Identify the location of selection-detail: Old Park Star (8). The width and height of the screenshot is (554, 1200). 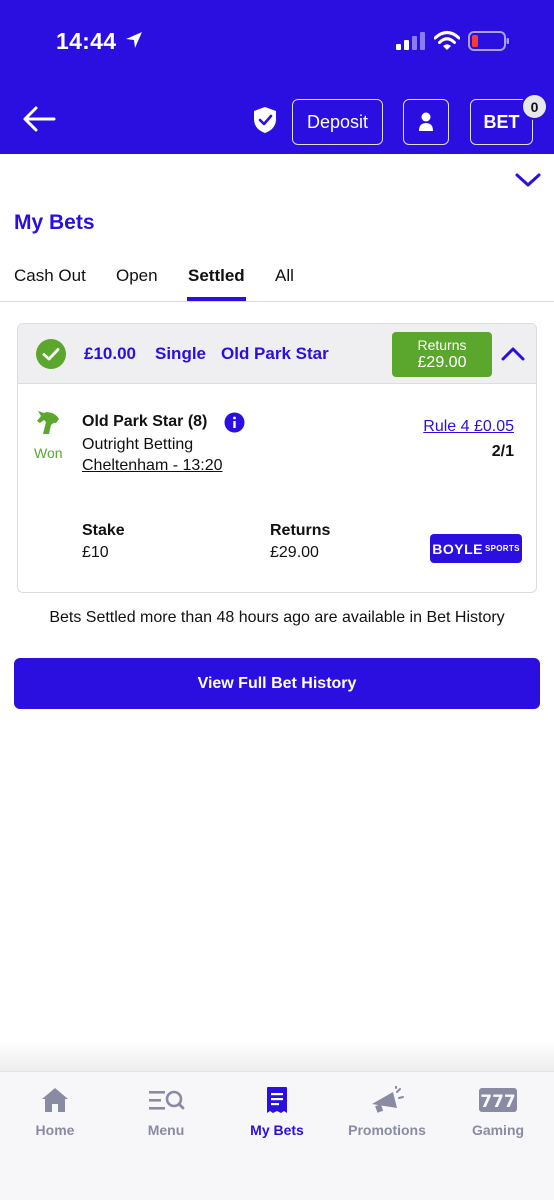
(145, 421).